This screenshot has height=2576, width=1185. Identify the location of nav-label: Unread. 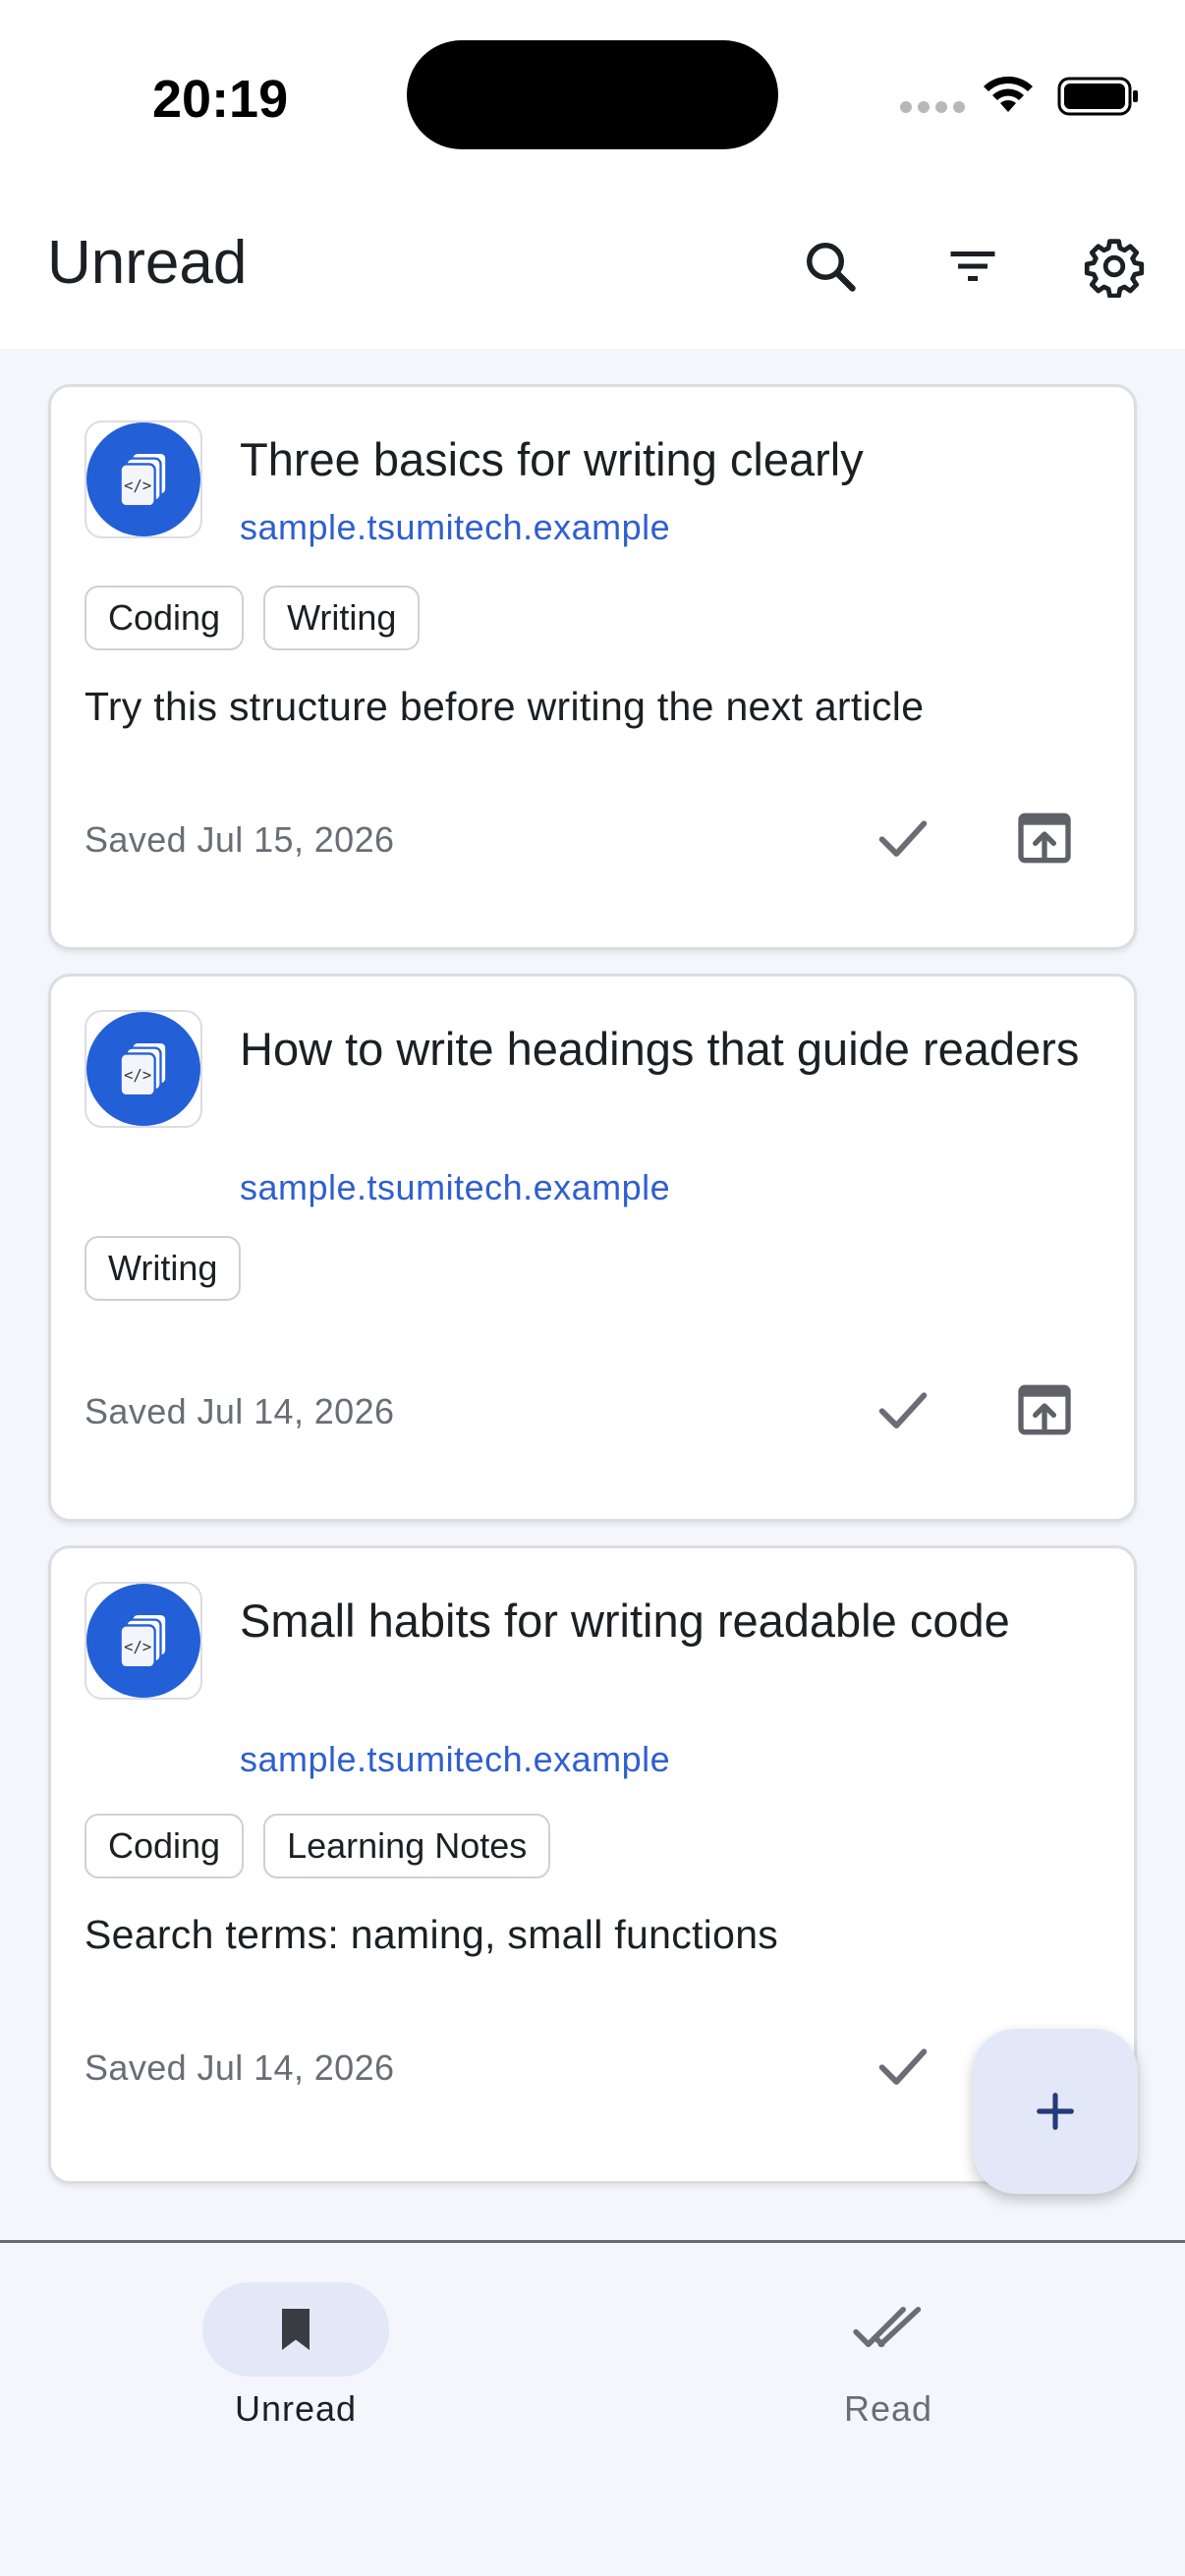
(296, 2408).